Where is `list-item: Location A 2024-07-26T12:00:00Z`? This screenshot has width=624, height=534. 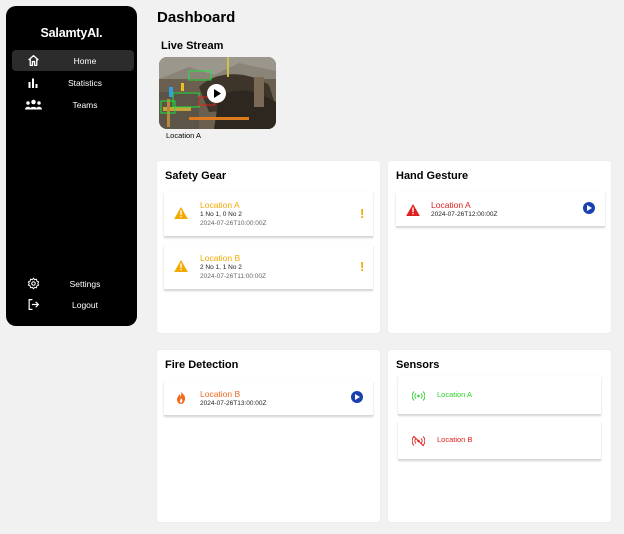
list-item: Location A 2024-07-26T12:00:00Z is located at coordinates (500, 209).